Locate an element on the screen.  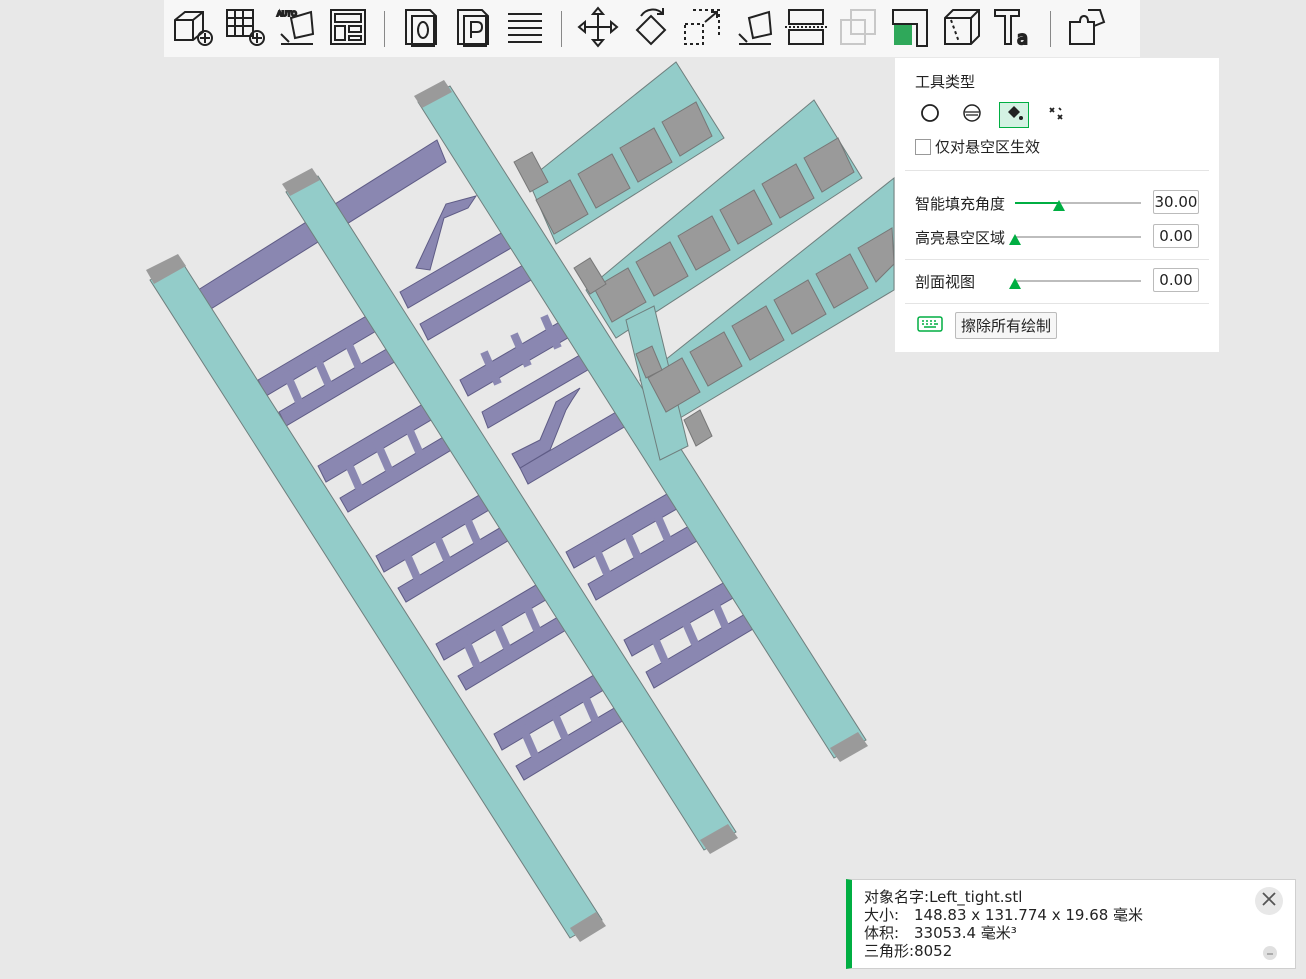
rotate-button is located at coordinates (650, 29).